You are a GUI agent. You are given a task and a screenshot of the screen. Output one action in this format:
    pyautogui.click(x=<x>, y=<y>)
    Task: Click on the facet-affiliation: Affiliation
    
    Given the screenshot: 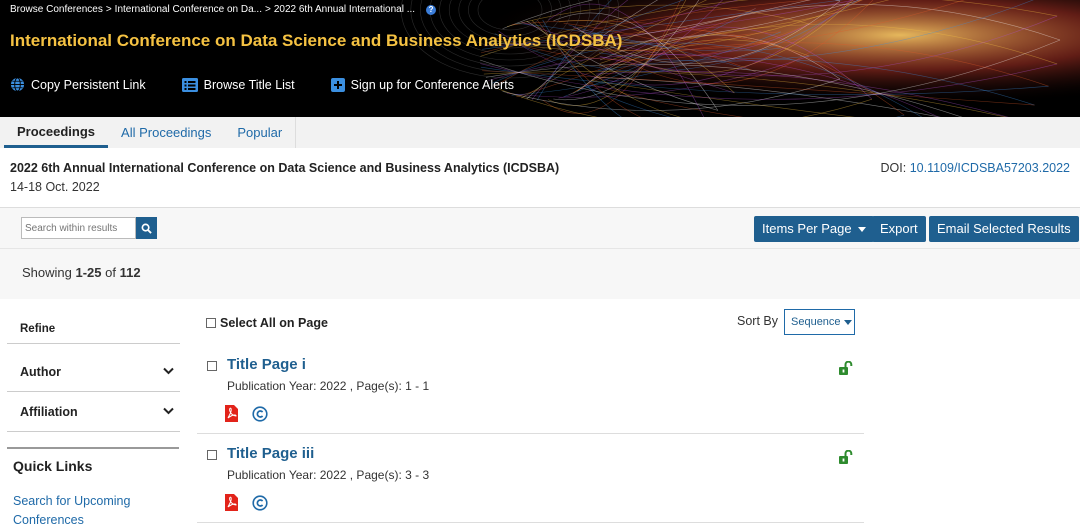 What is the action you would take?
    pyautogui.click(x=93, y=412)
    